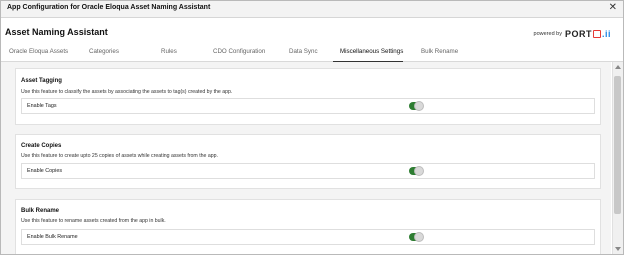 The width and height of the screenshot is (624, 255). I want to click on setting-label: Enable Copies, so click(45, 171).